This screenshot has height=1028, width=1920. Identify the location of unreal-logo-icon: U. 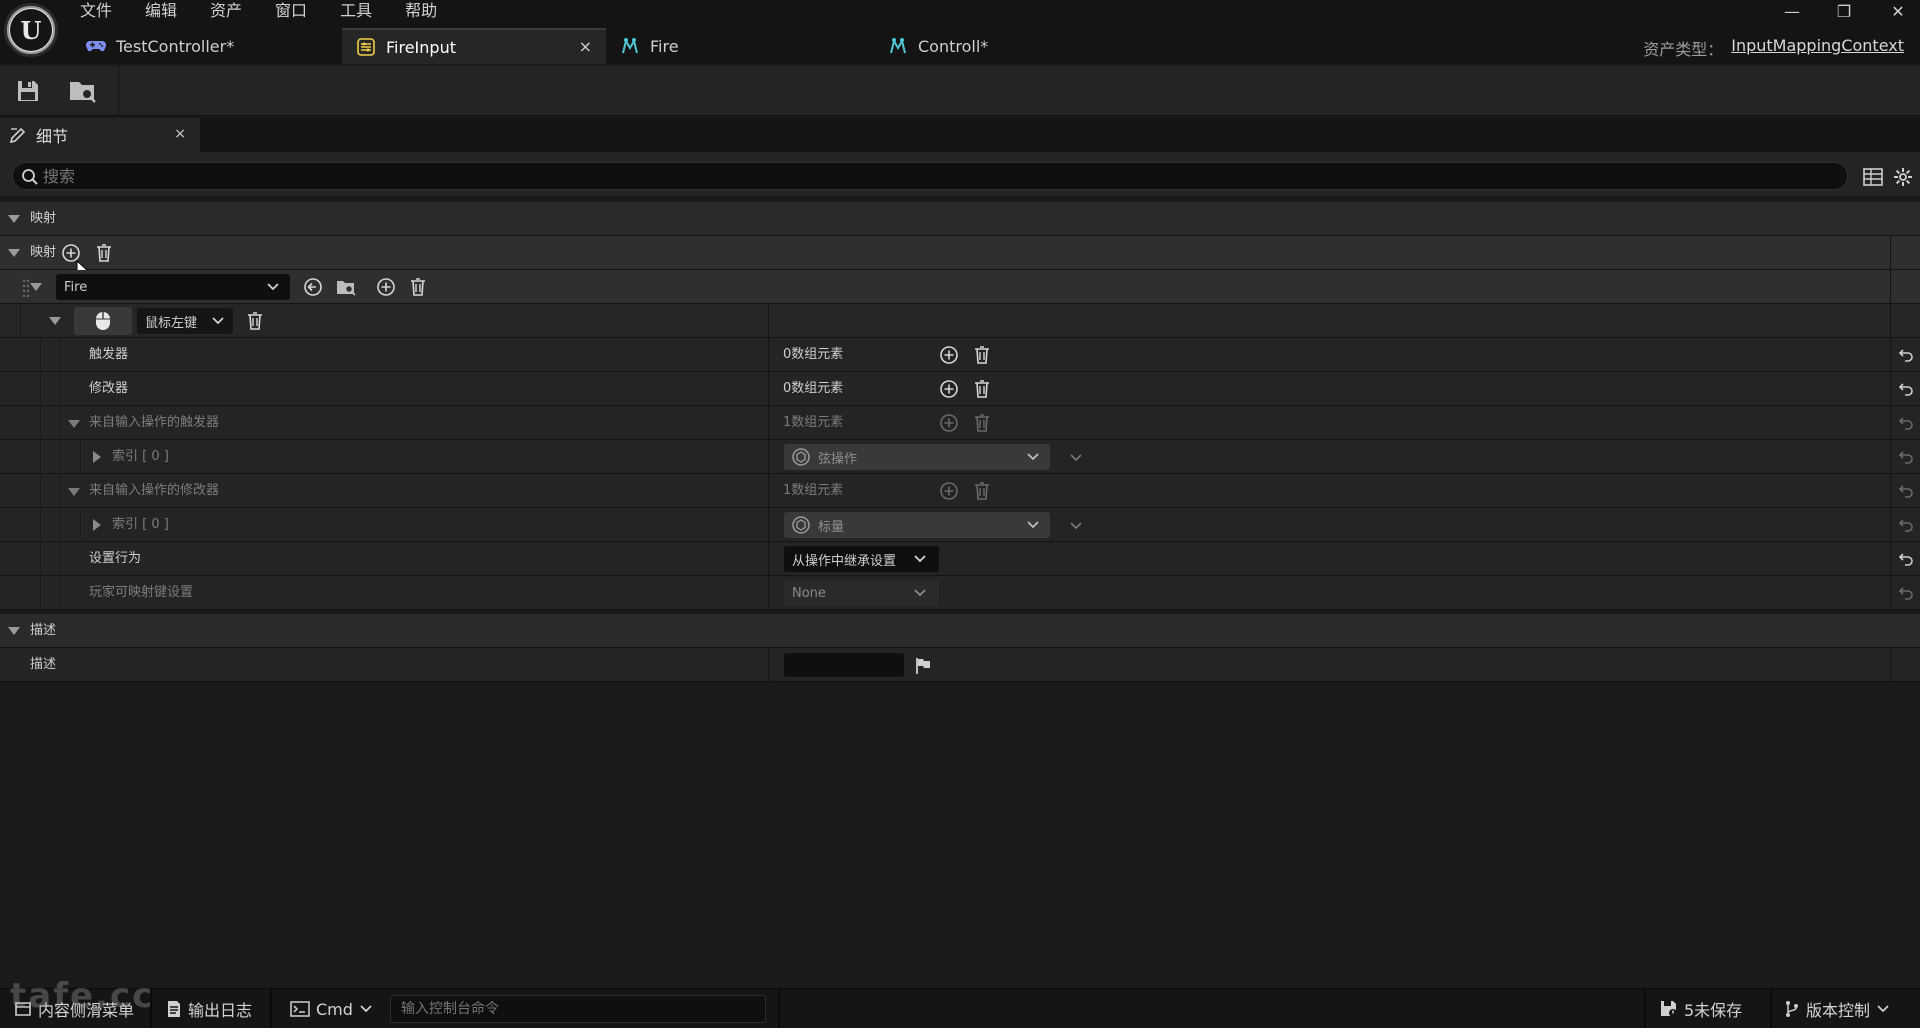
(31, 30).